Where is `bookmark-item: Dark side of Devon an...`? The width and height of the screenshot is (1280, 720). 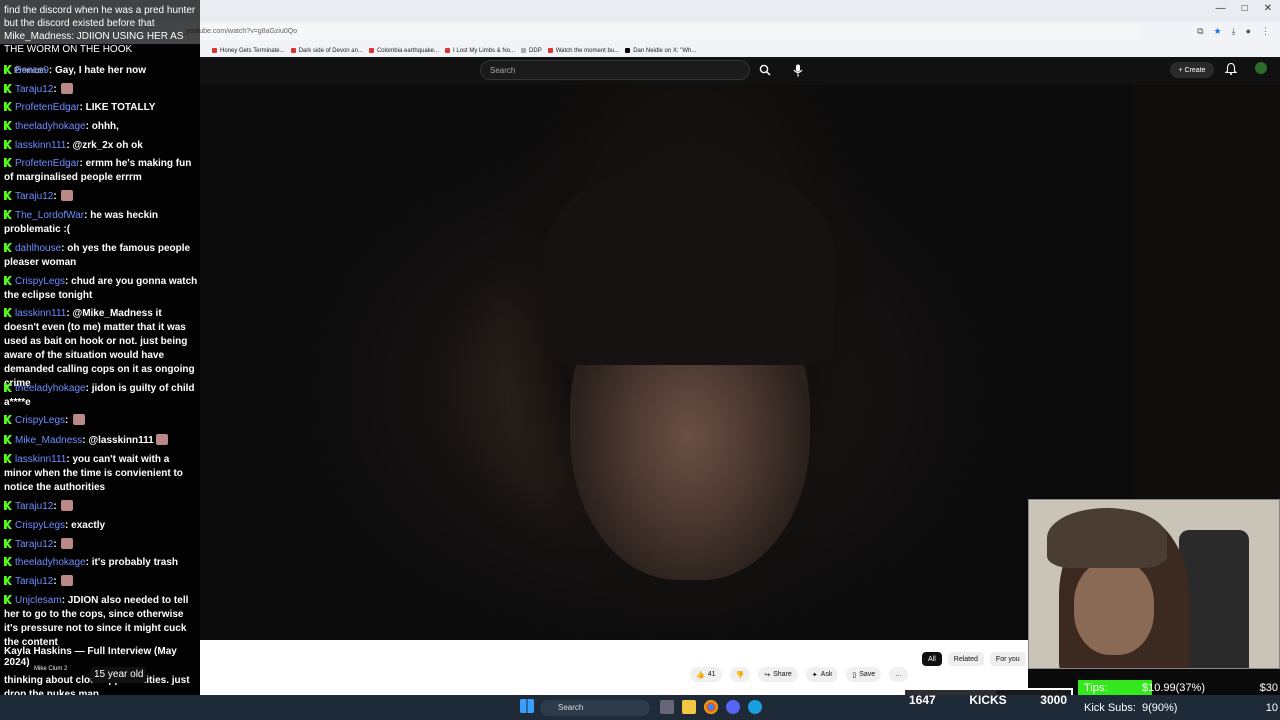
bookmark-item: Dark side of Devon an... is located at coordinates (326, 50).